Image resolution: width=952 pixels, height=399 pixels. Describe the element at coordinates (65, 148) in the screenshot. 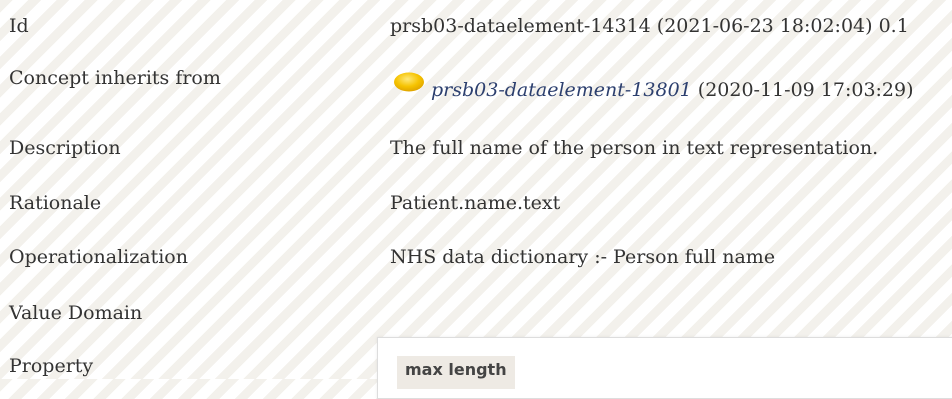

I see `description-label: Description` at that location.